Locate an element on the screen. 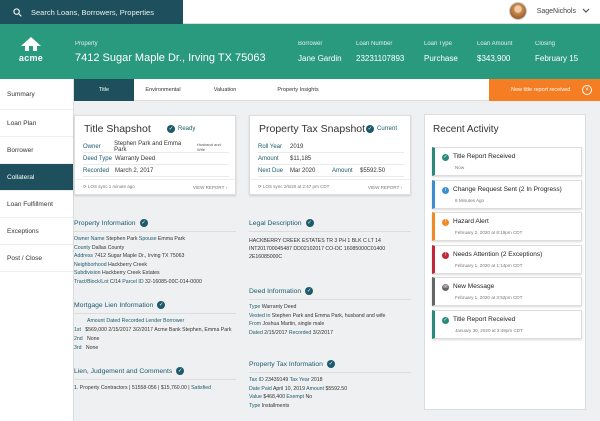 This screenshot has height=421, width=600. sidebar-item-borrower: Borrower is located at coordinates (36, 150).